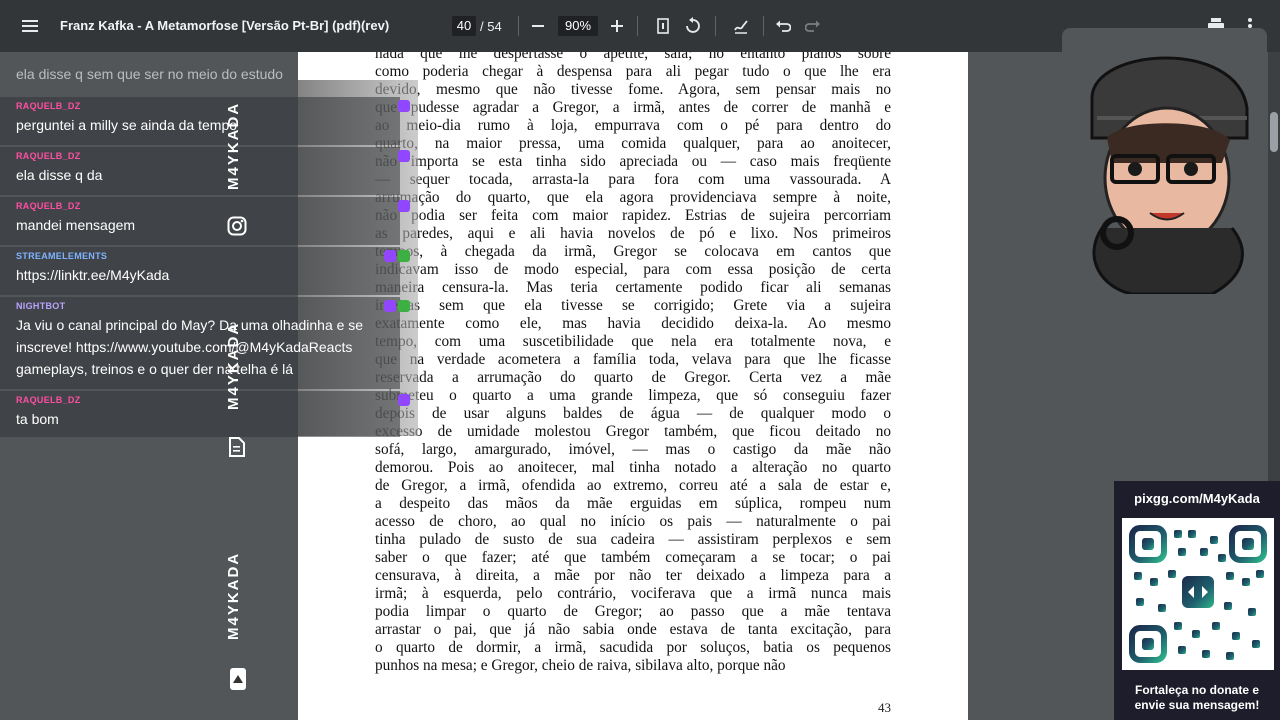 This screenshot has width=1280, height=720. Describe the element at coordinates (1198, 594) in the screenshot. I see `qr-code-icon` at that location.